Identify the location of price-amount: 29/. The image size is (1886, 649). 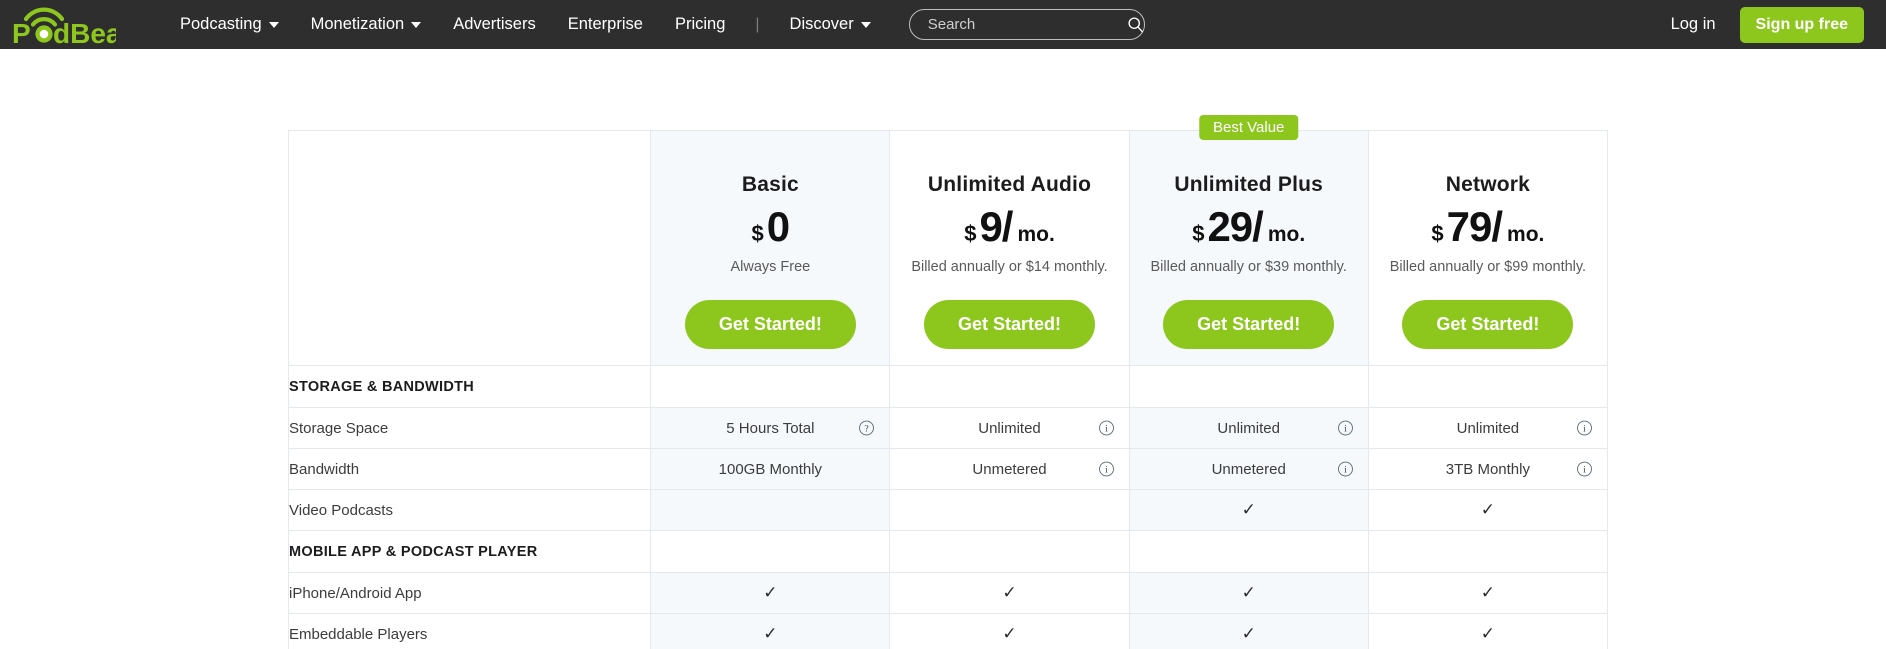
(1235, 226).